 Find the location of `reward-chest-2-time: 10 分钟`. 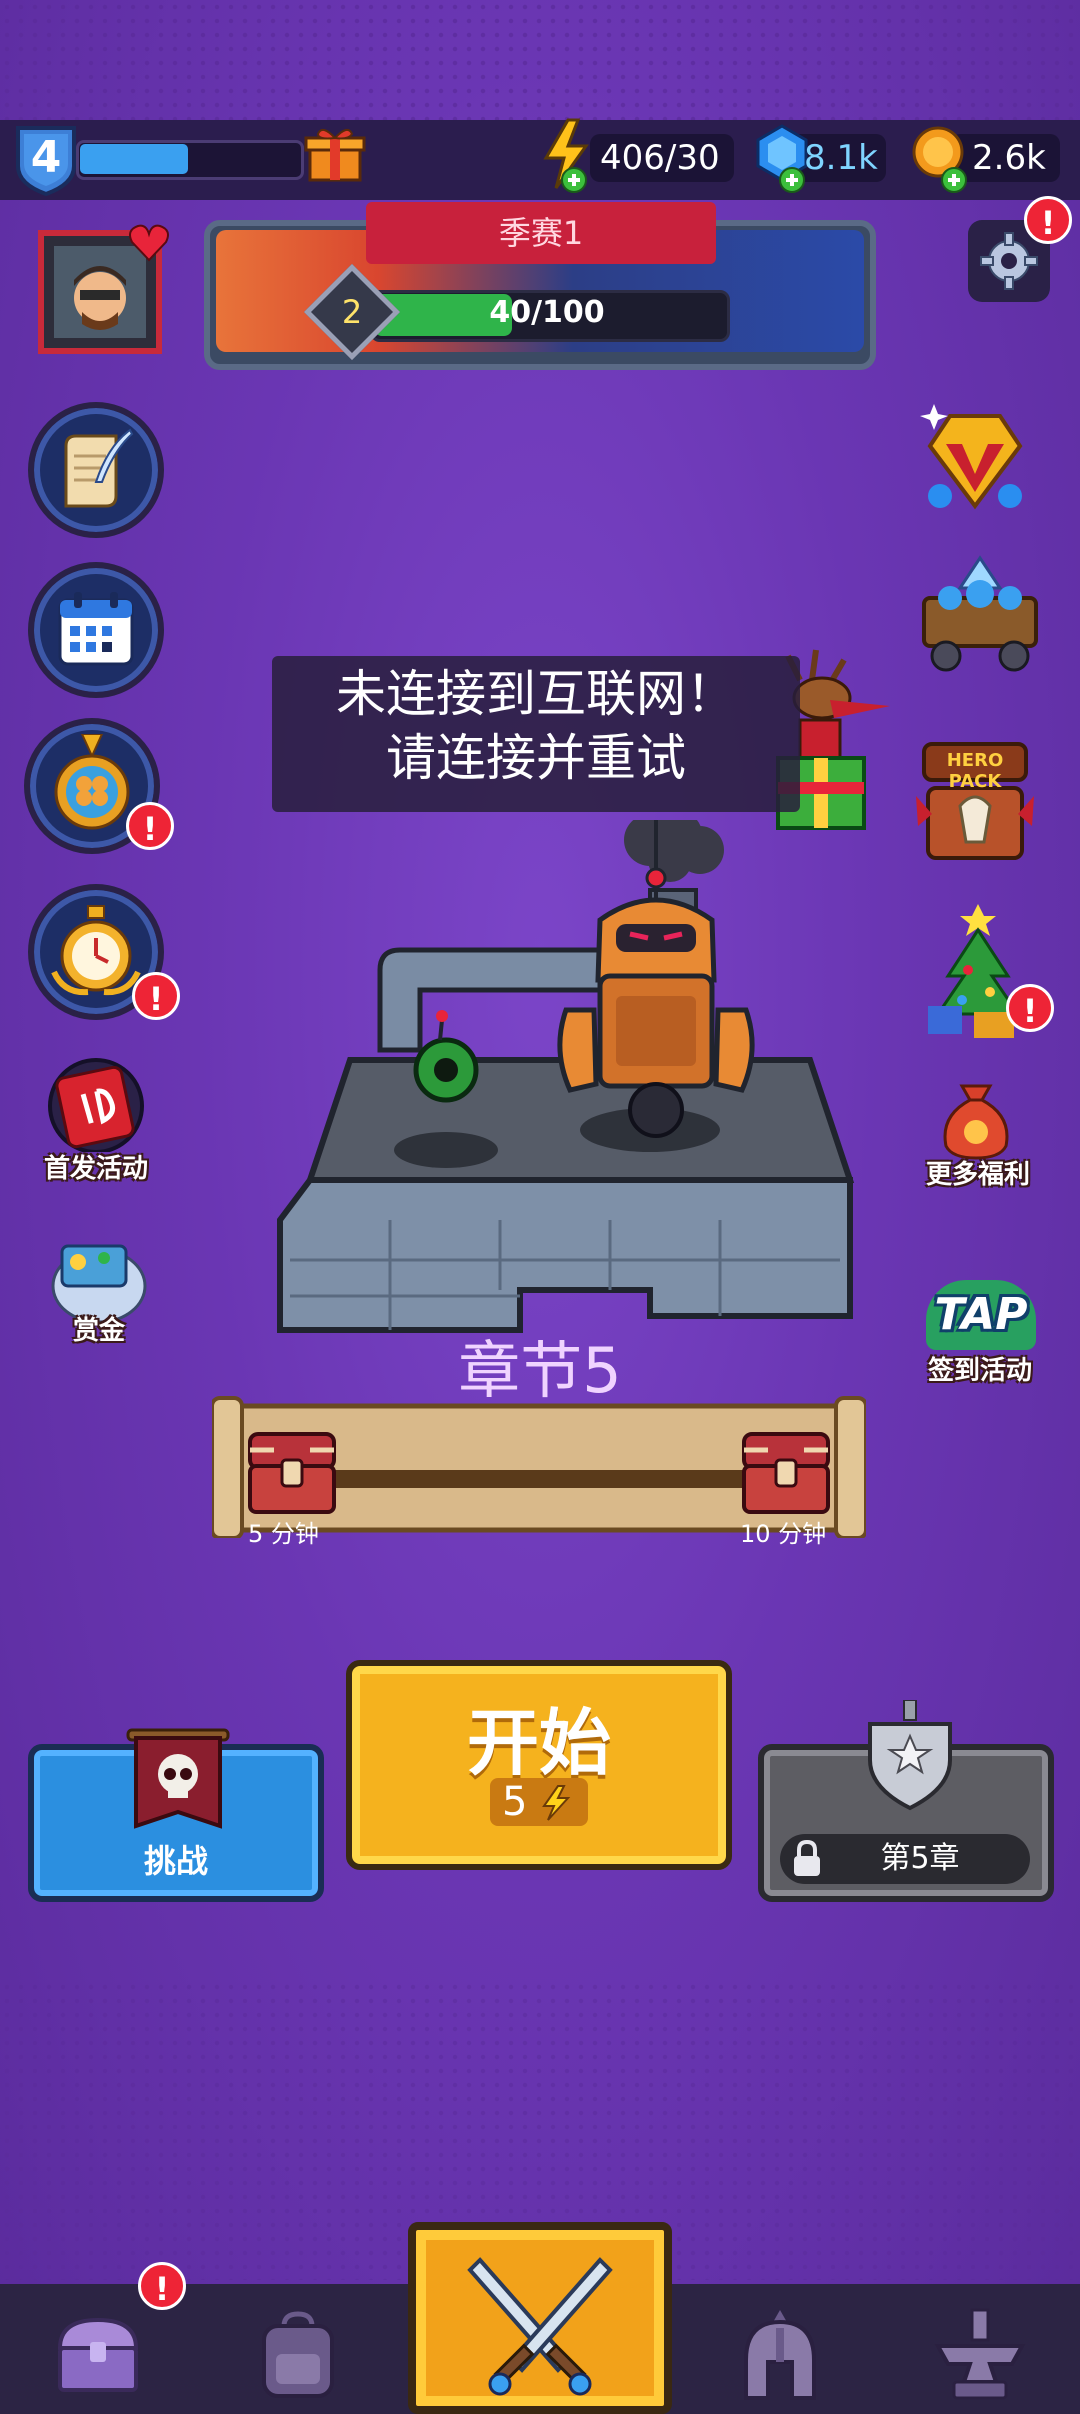

reward-chest-2-time: 10 分钟 is located at coordinates (783, 1534).